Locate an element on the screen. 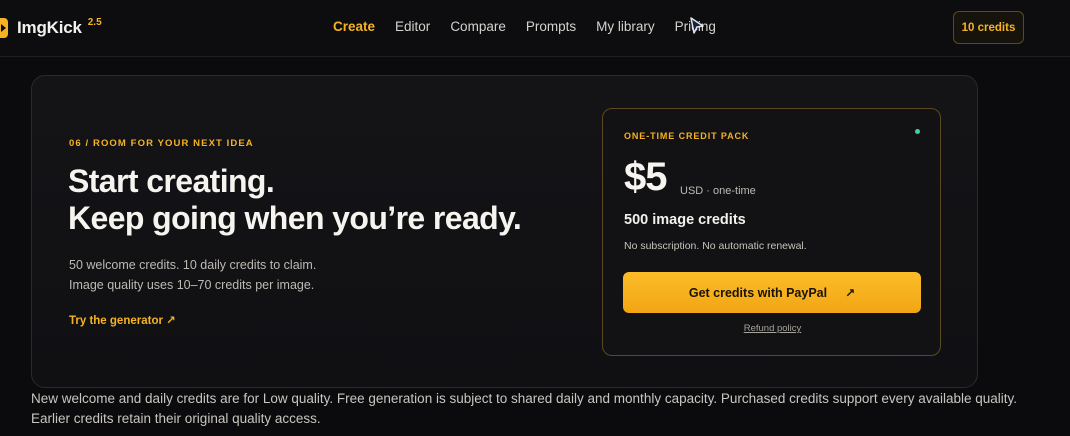 This screenshot has width=1070, height=436. nav-item-prompts: Prompts is located at coordinates (551, 26).